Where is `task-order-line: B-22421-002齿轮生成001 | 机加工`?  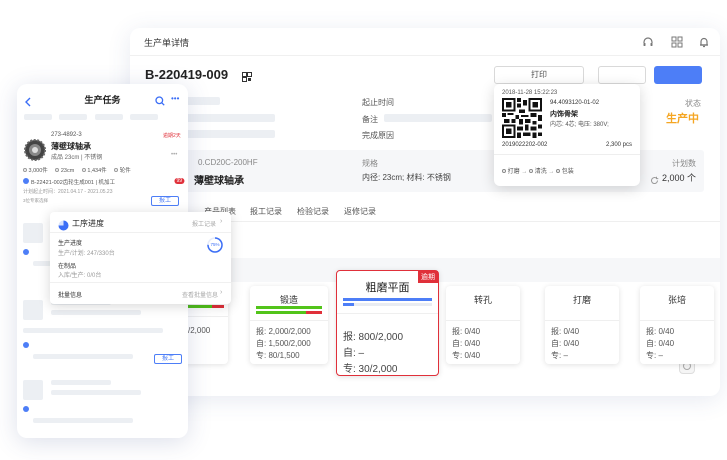 task-order-line: B-22421-002齿轮生成001 | 机加工 is located at coordinates (73, 183).